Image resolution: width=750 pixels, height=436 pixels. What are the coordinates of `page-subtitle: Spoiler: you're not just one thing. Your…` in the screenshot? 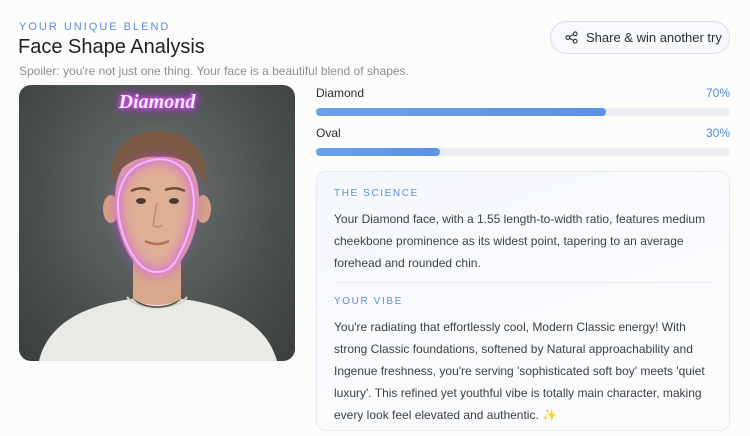 It's located at (214, 71).